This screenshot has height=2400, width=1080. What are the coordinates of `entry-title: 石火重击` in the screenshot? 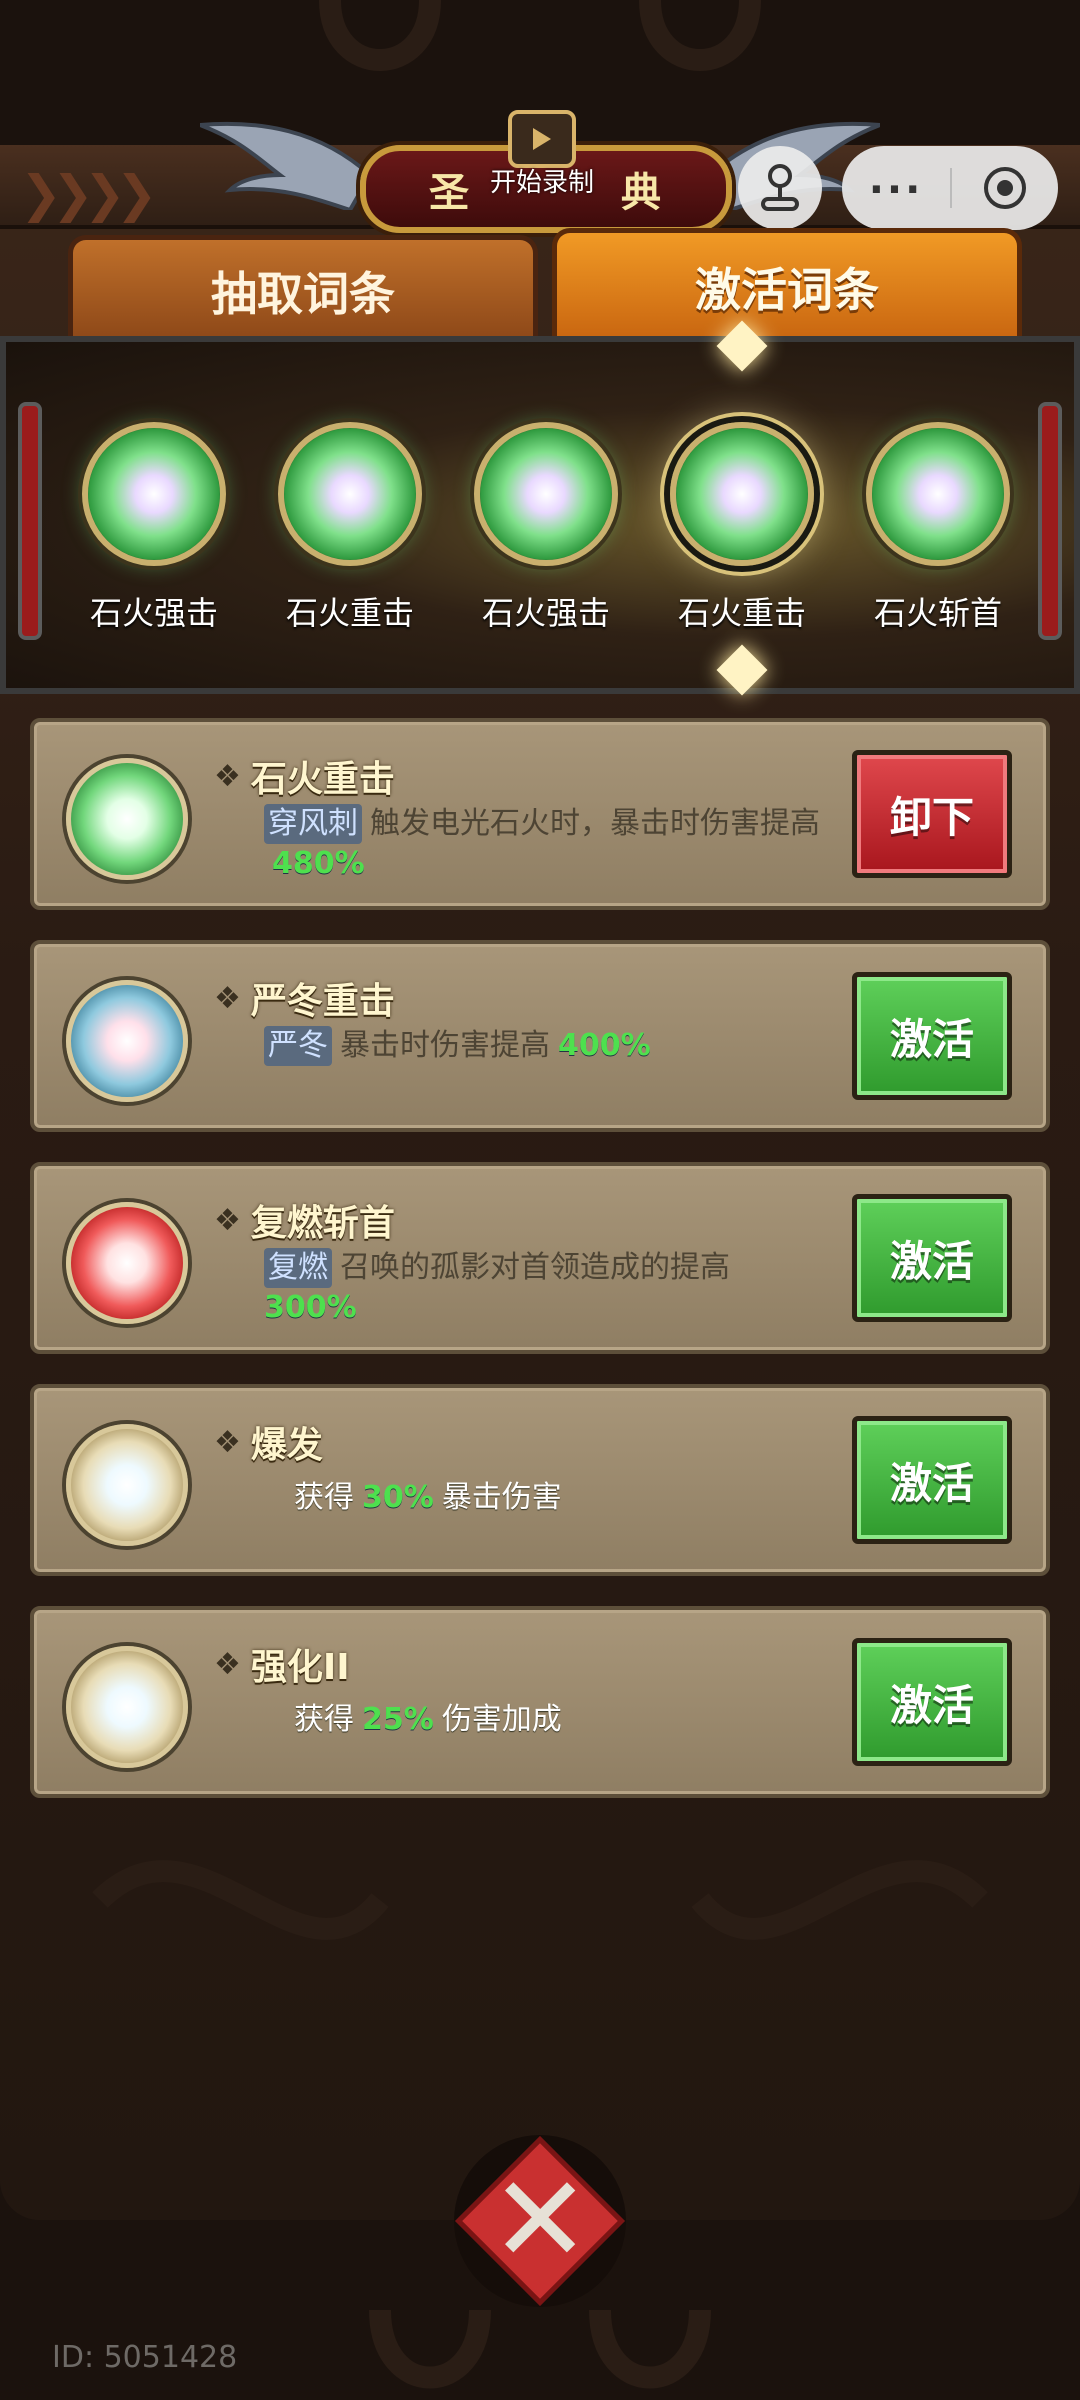 It's located at (322, 779).